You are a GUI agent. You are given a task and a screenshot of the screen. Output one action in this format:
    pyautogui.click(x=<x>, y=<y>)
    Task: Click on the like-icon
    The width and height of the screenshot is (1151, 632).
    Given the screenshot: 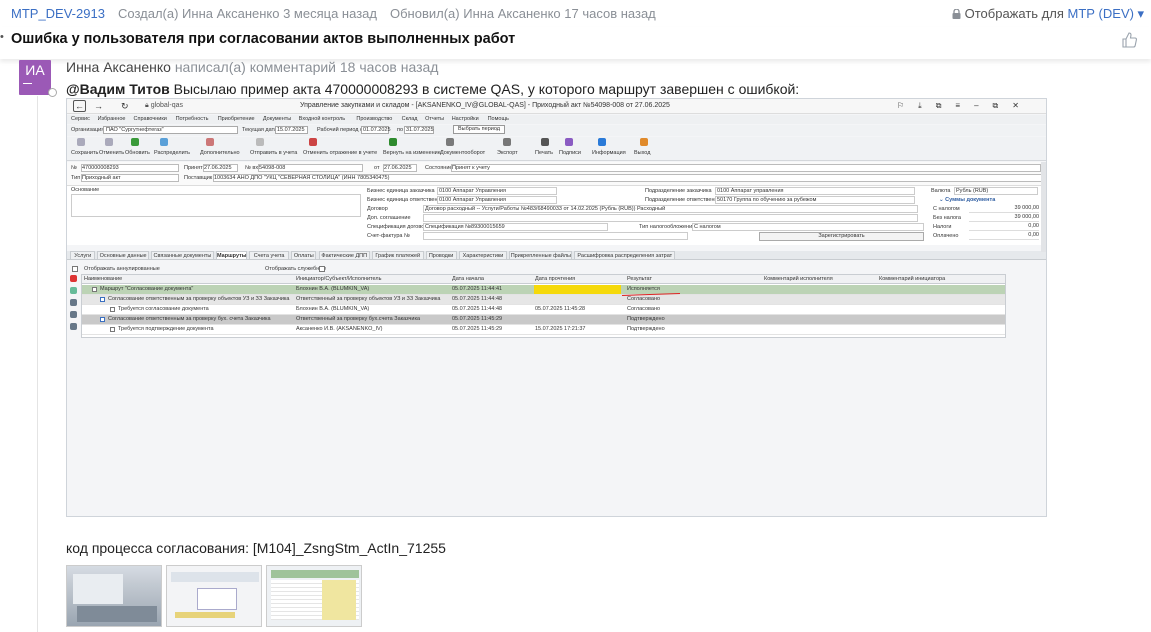 What is the action you would take?
    pyautogui.click(x=1129, y=40)
    